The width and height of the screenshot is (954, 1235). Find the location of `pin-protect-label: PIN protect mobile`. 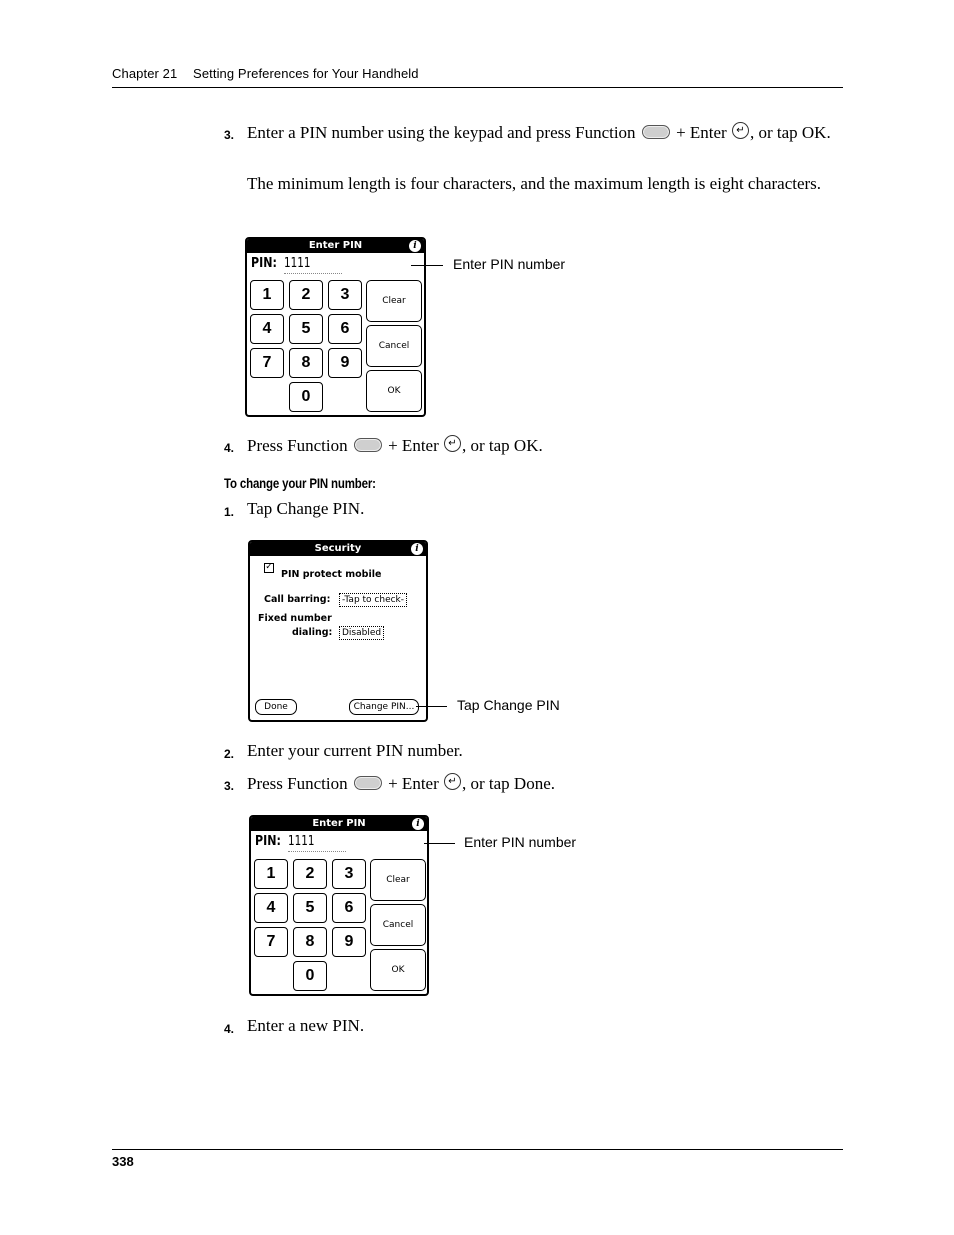

pin-protect-label: PIN protect mobile is located at coordinates (331, 574).